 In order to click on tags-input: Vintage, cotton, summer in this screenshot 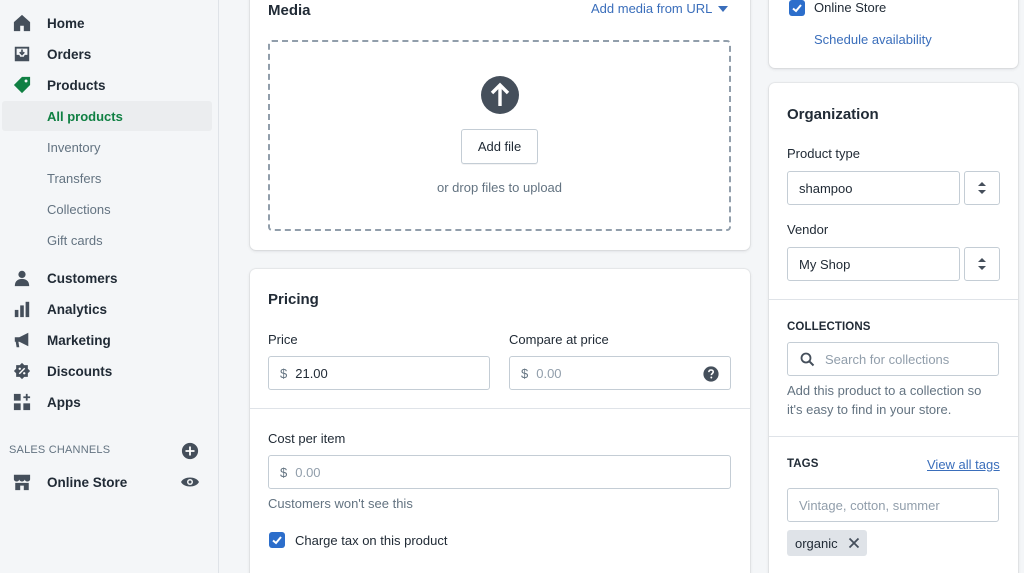, I will do `click(893, 505)`.